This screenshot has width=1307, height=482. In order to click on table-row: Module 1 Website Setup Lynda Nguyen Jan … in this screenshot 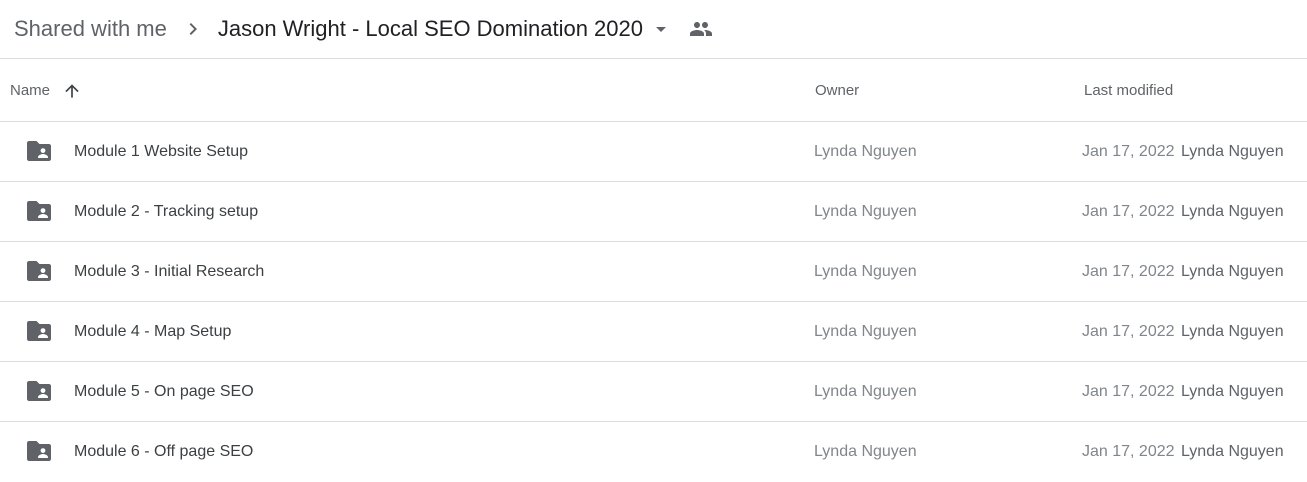, I will do `click(653, 152)`.